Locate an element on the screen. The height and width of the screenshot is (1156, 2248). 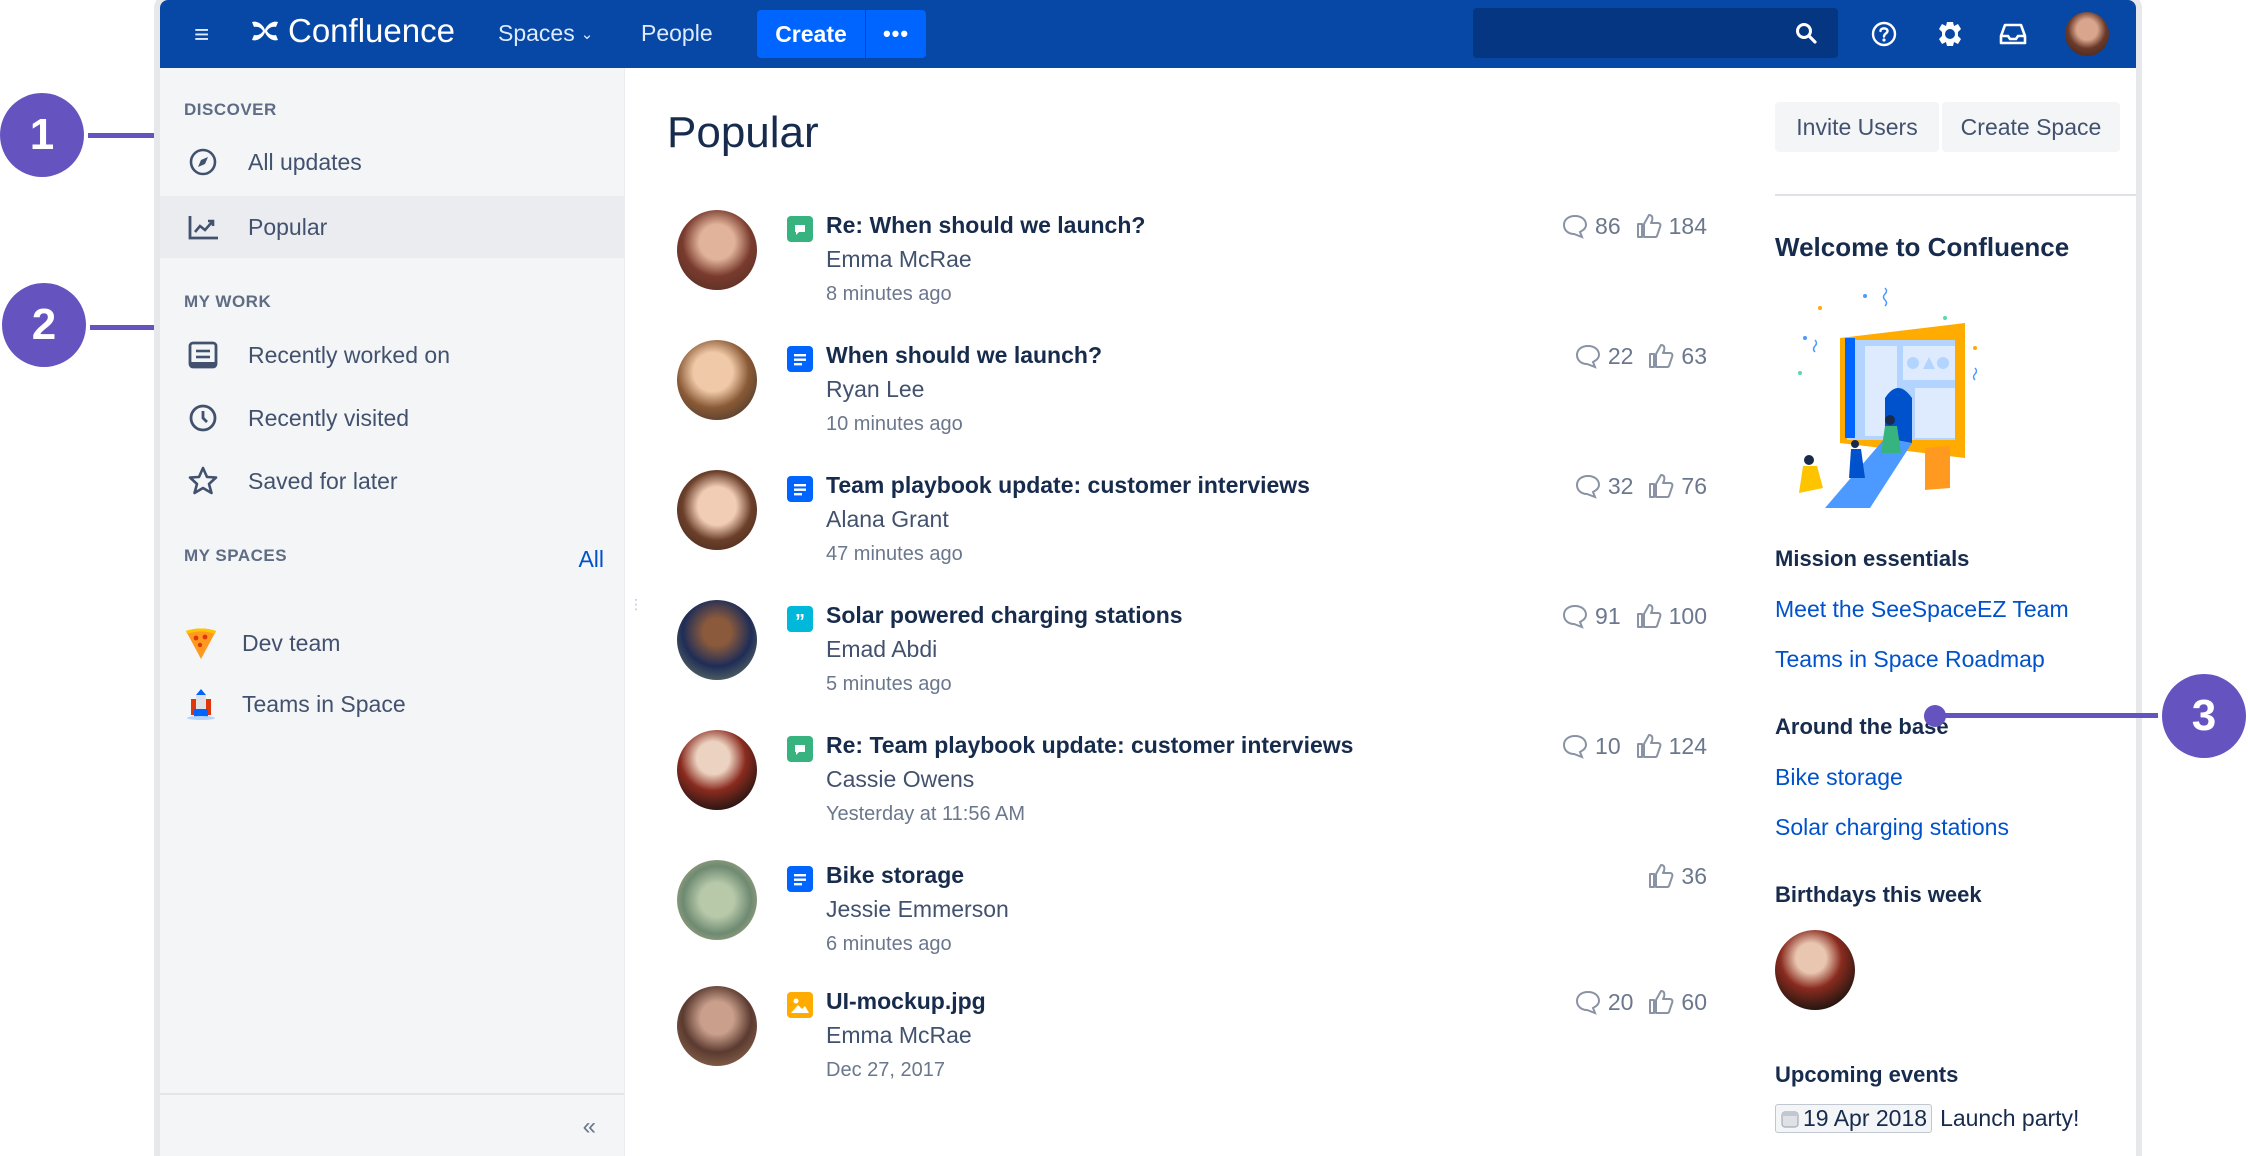
like-count: 124 is located at coordinates (1671, 746).